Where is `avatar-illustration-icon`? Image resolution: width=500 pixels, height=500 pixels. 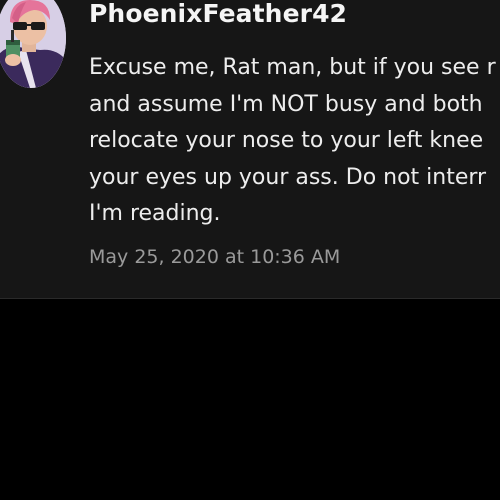 avatar-illustration-icon is located at coordinates (33, 44).